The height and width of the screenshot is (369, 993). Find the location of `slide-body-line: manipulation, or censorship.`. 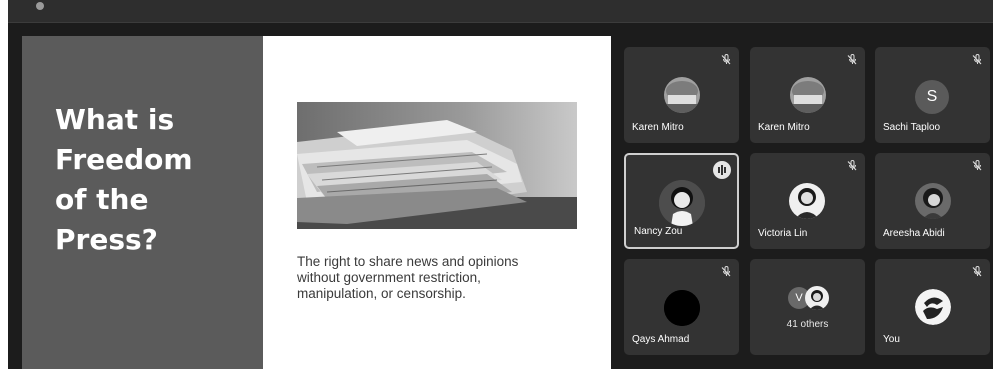

slide-body-line: manipulation, or censorship. is located at coordinates (381, 293).